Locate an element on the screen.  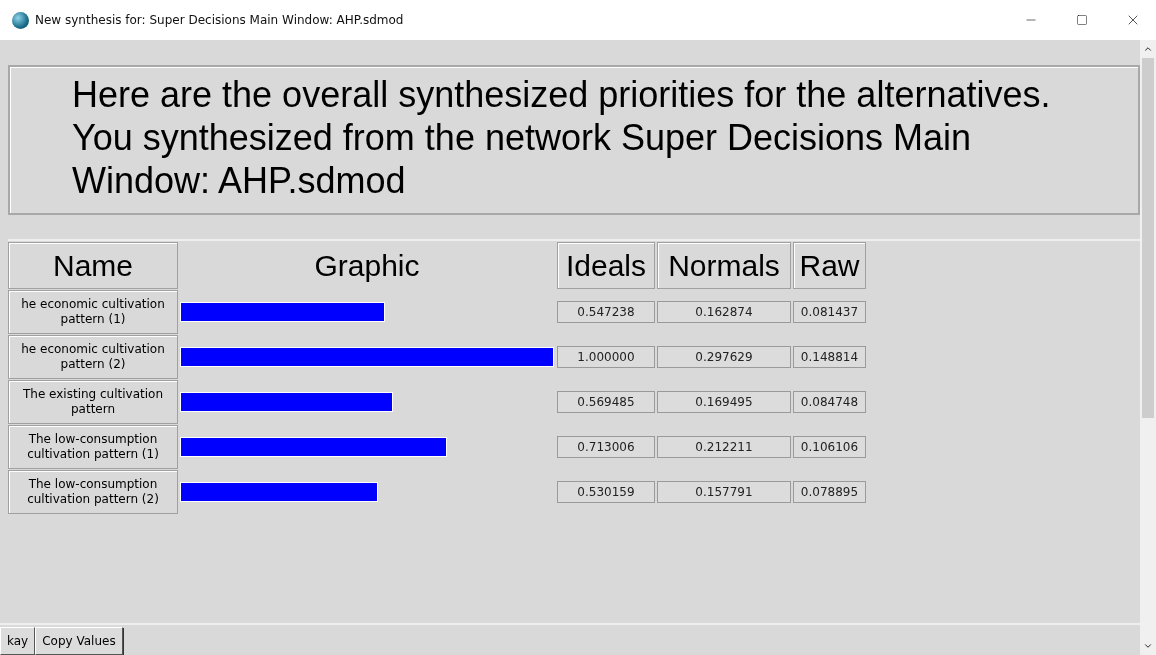
name-cell: The low-consumption cultivation pattern (2) is located at coordinates (93, 492).